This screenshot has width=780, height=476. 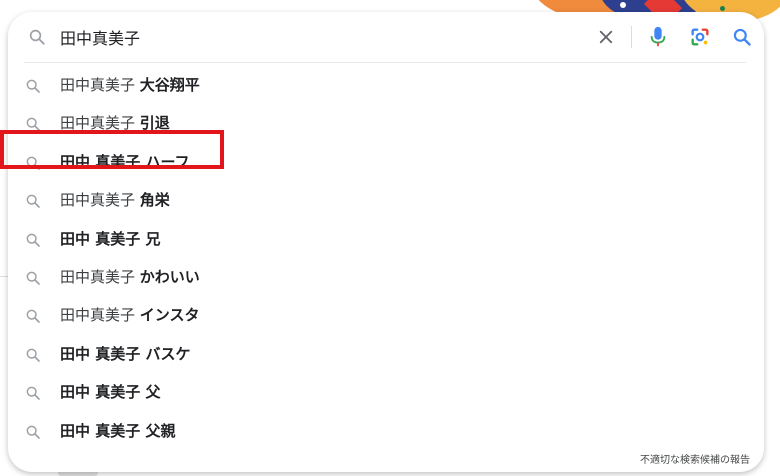 I want to click on suggestion-text: 田中 真美子 兄, so click(x=110, y=239).